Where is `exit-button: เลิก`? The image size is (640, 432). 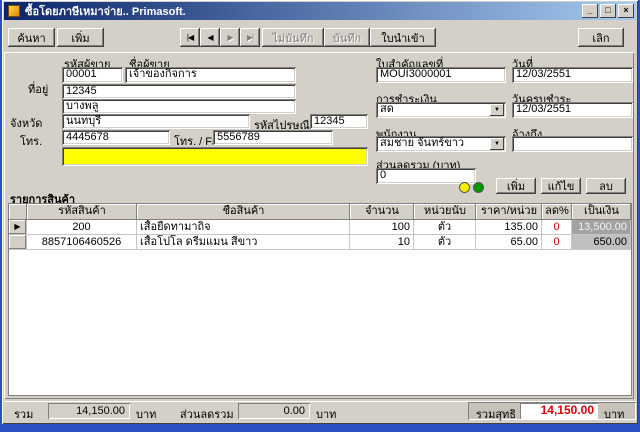
exit-button: เลิก is located at coordinates (601, 37).